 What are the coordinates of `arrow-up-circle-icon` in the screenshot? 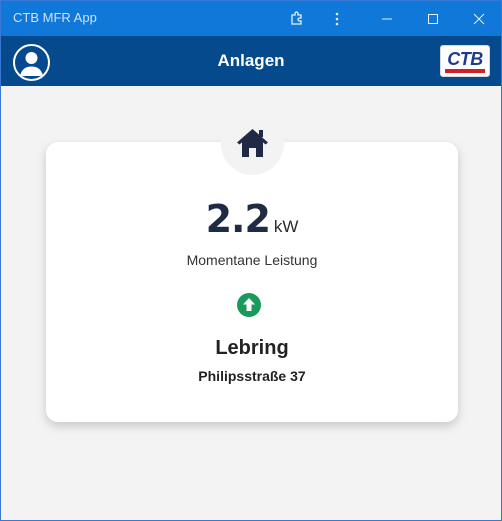 It's located at (249, 305).